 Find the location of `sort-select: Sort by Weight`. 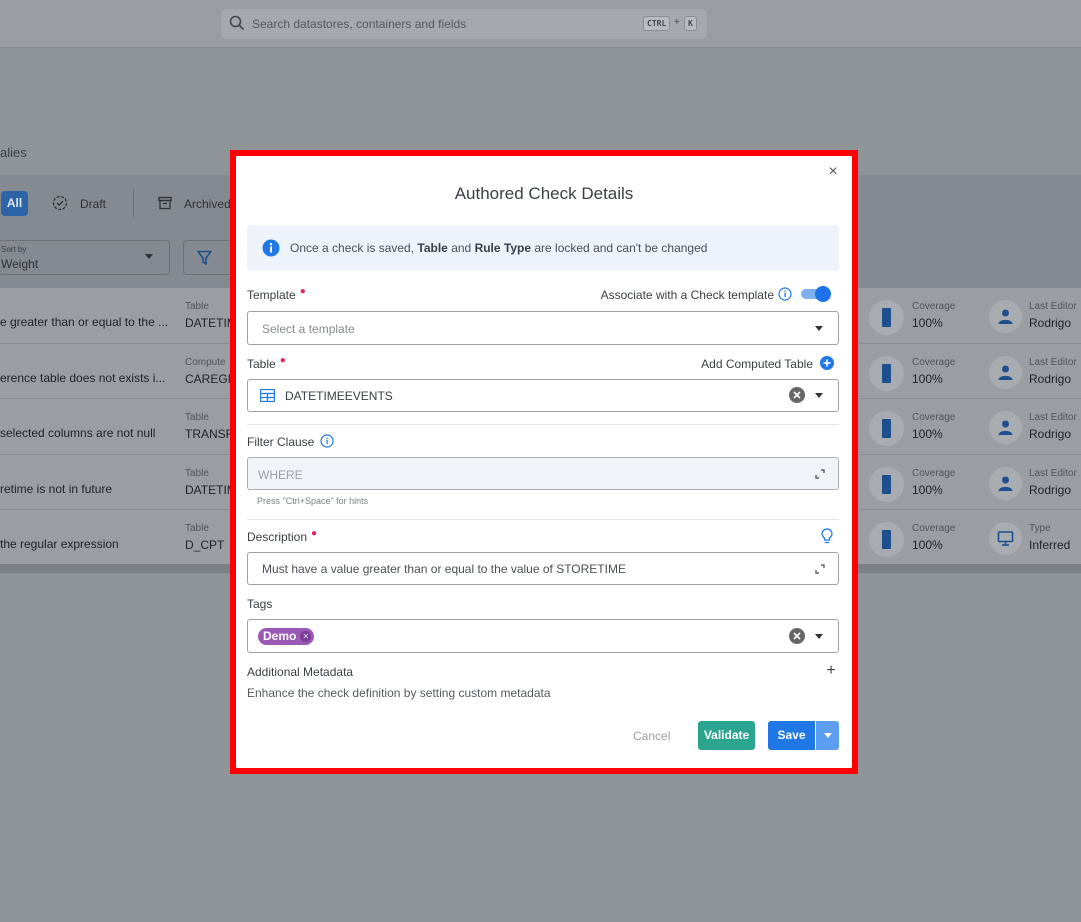

sort-select: Sort by Weight is located at coordinates (85, 257).